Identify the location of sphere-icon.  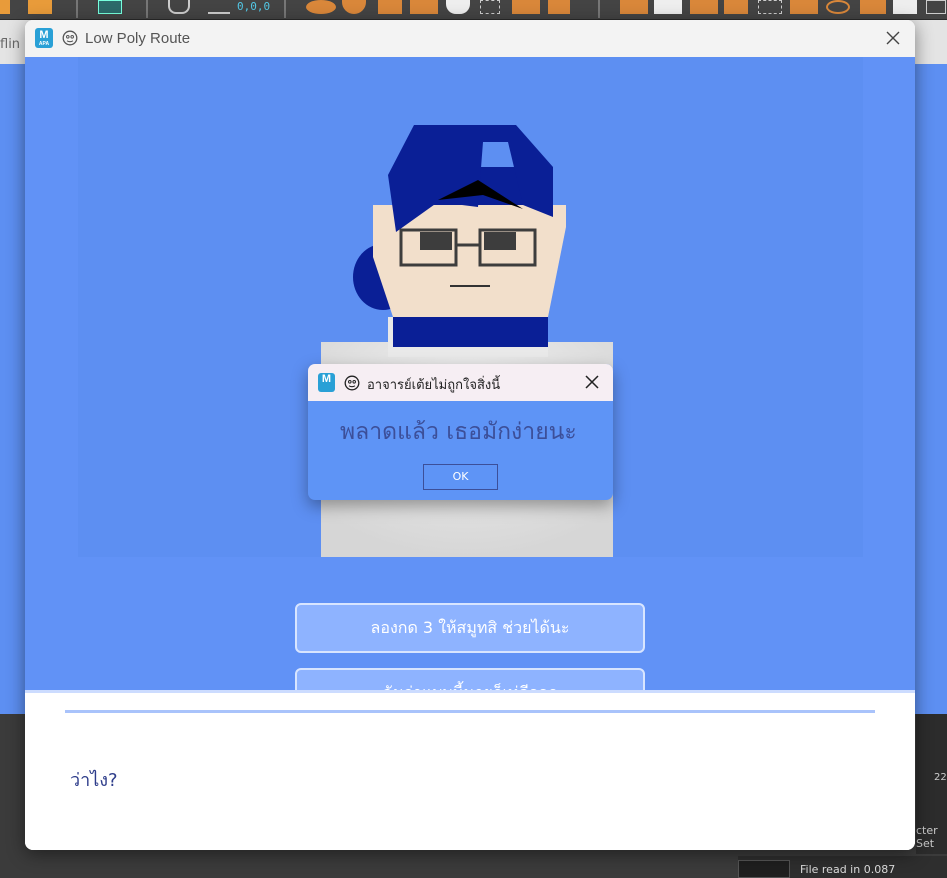
(354, 7).